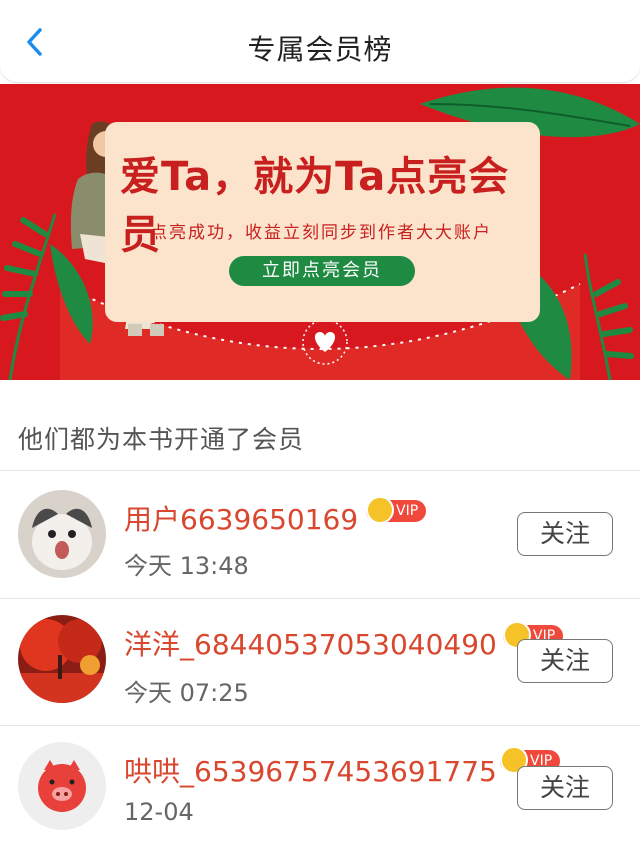  I want to click on section-heading: 他们都为本书开通了会员, so click(161, 439).